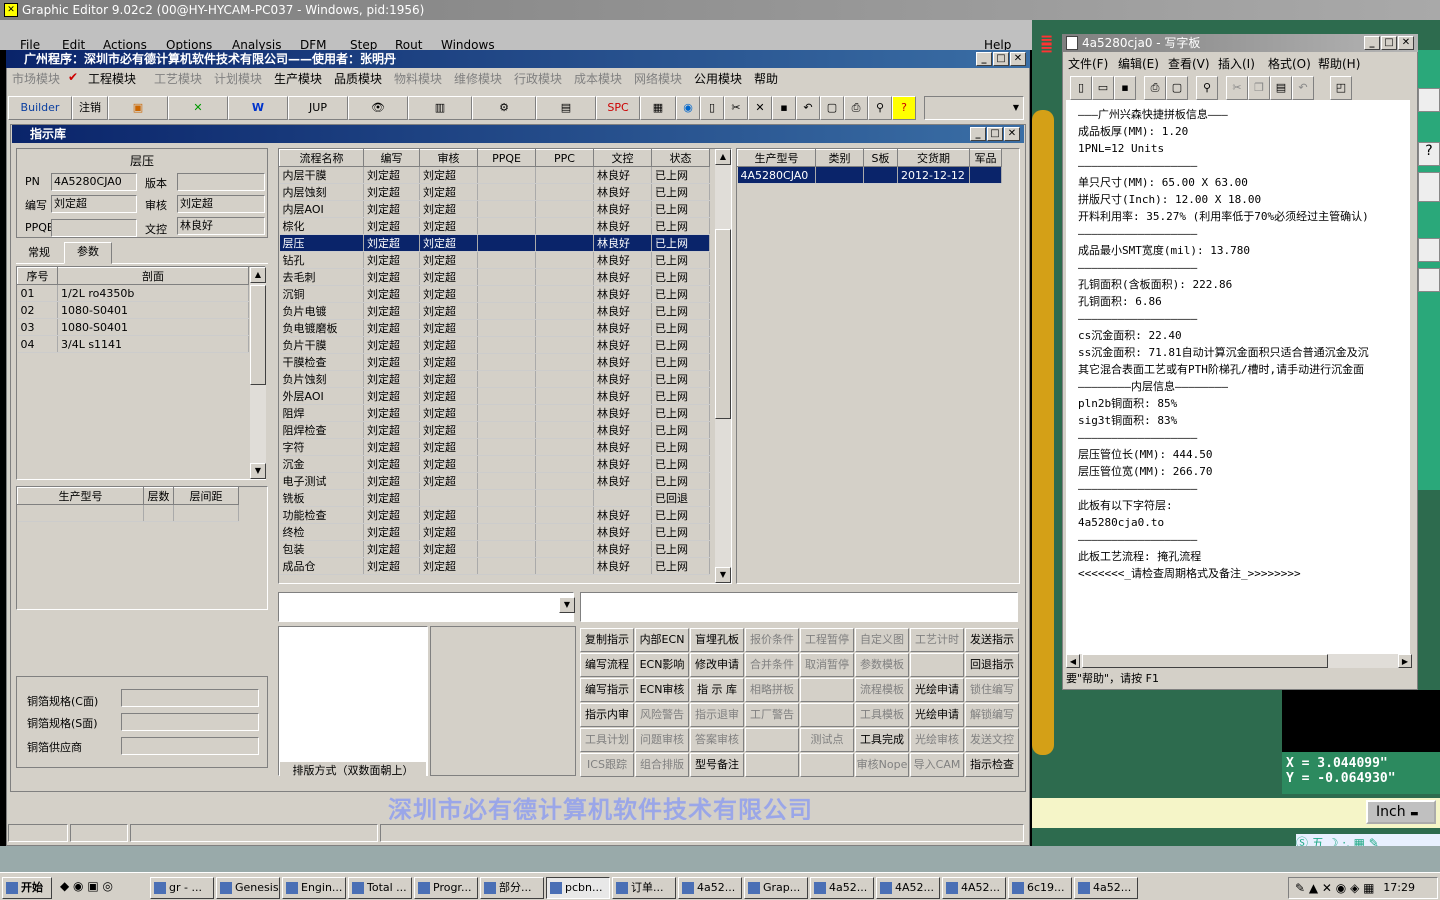 The width and height of the screenshot is (1440, 900). What do you see at coordinates (94, 182) in the screenshot?
I see `pn-field: 4A5280CJA0` at bounding box center [94, 182].